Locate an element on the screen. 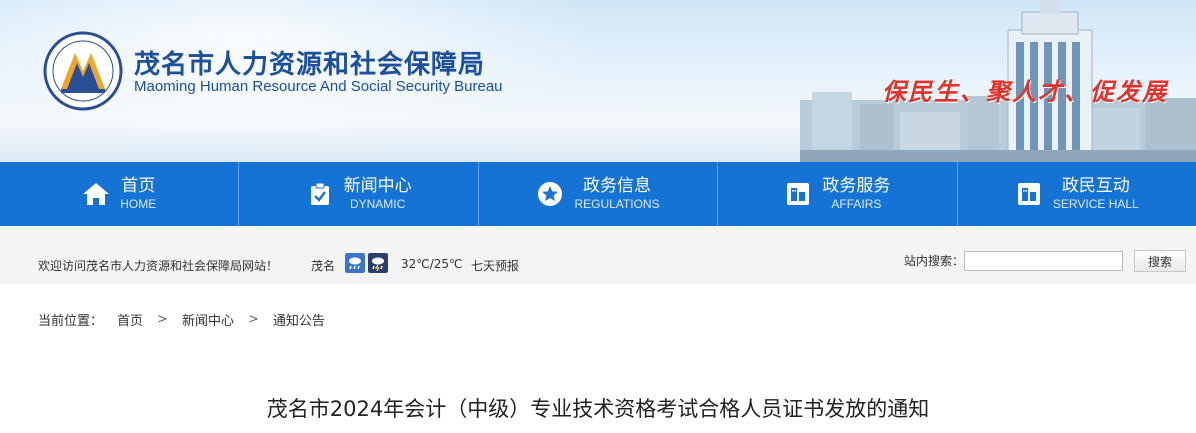 This screenshot has height=433, width=1196. search-input is located at coordinates (1043, 261).